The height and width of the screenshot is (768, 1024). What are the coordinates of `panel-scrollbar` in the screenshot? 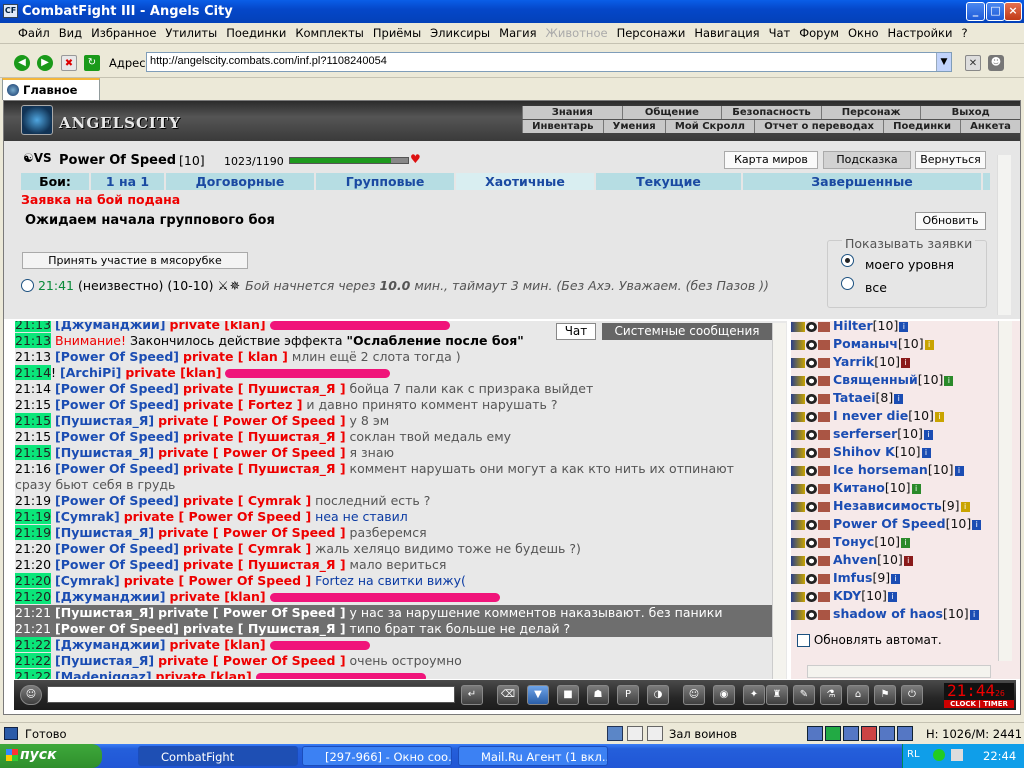 It's located at (1004, 235).